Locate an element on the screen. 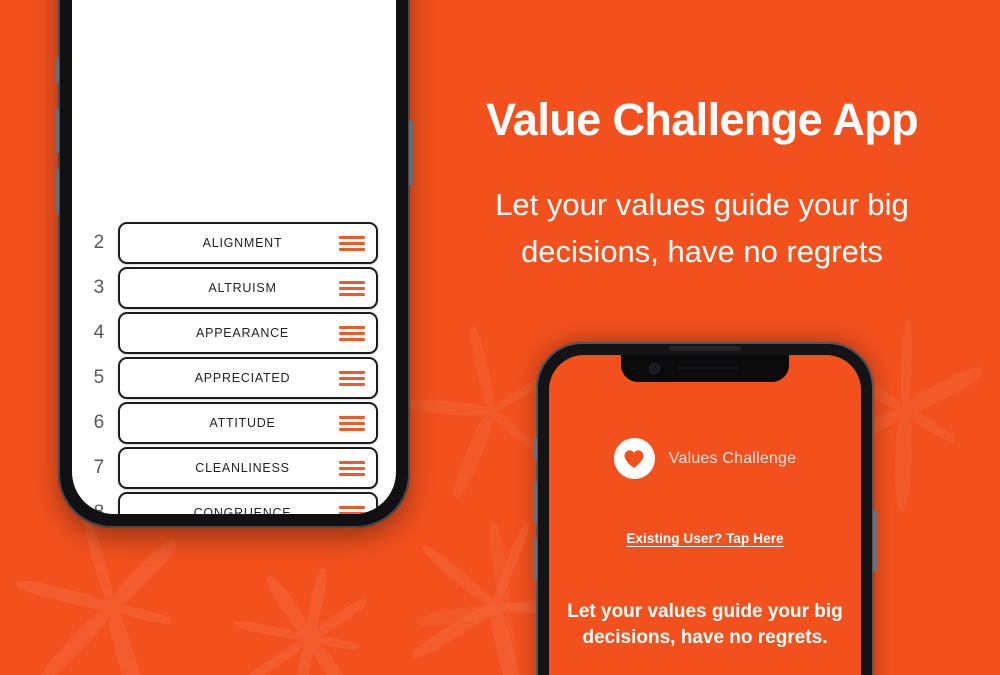 The width and height of the screenshot is (1000, 675). value-card: ALIGNMENT is located at coordinates (248, 243).